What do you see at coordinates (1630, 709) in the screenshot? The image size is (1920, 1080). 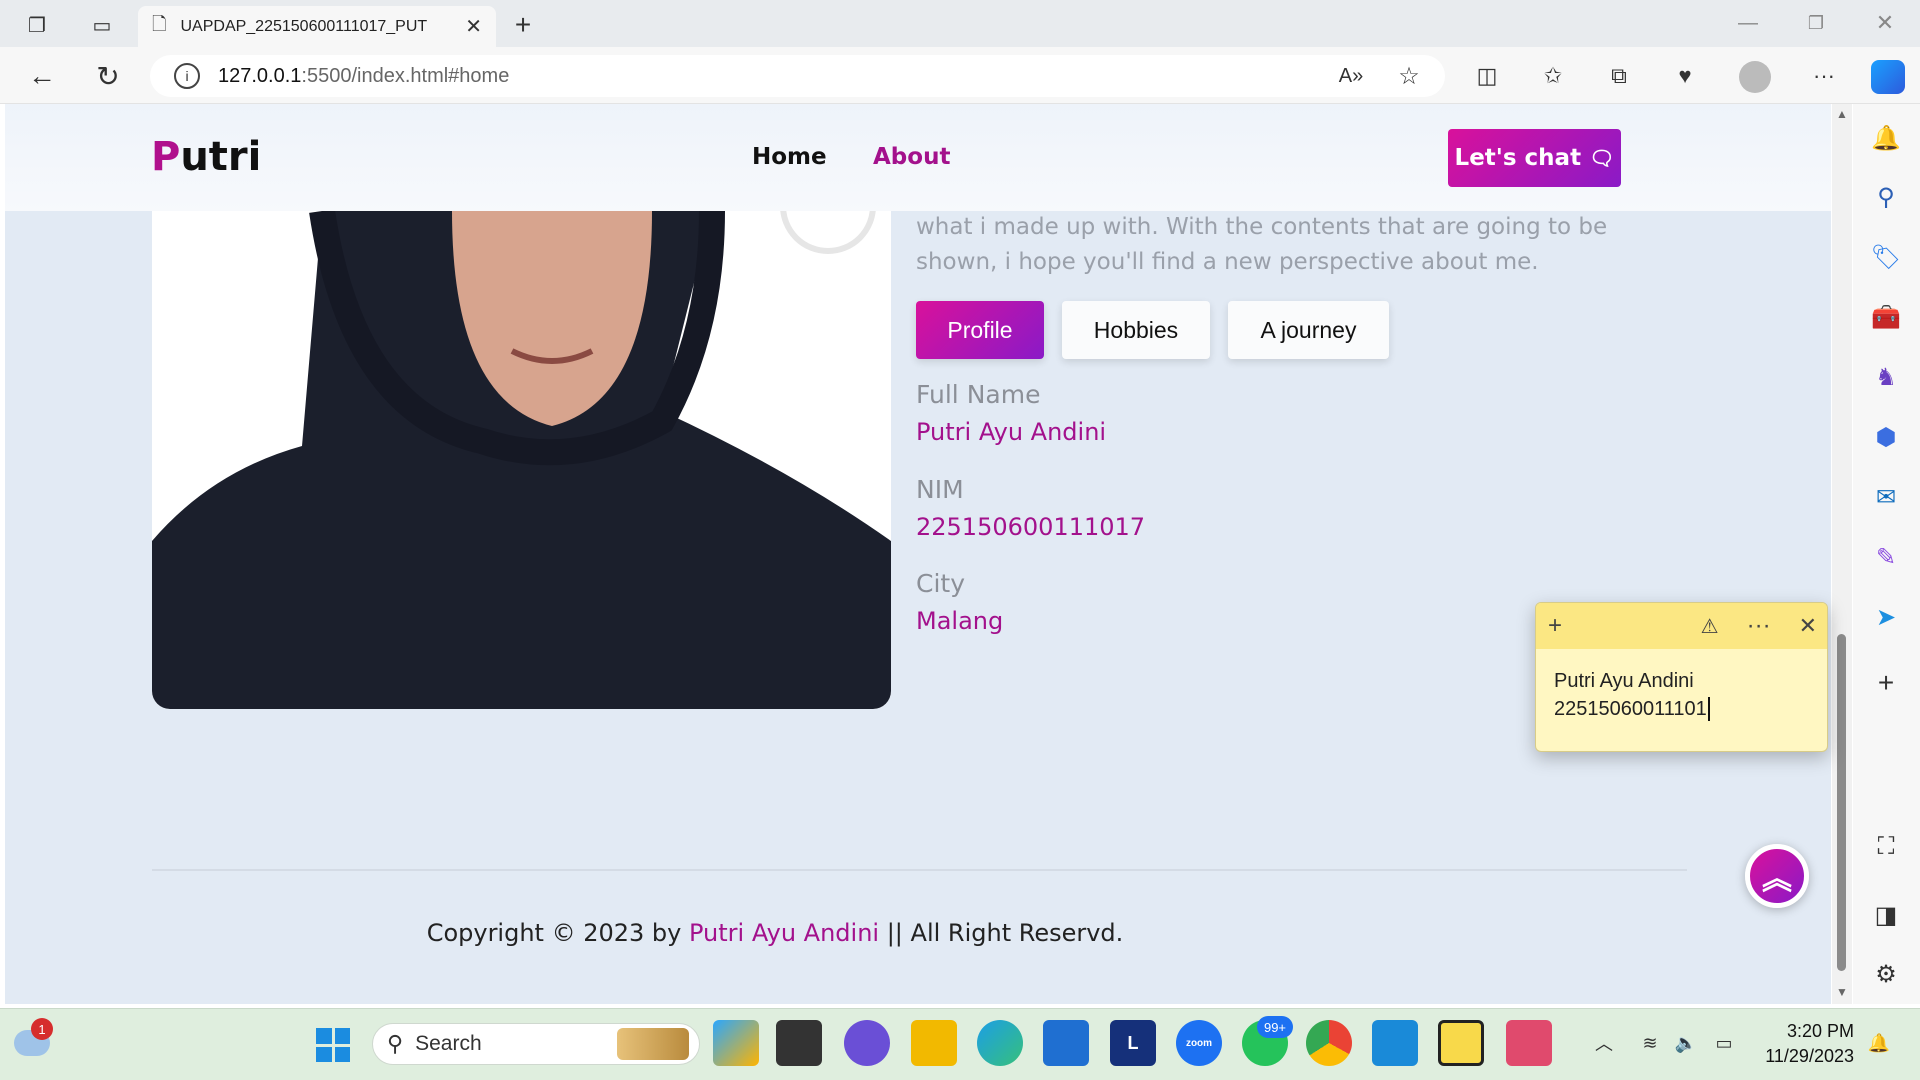 I see `sticky-note-line2: 22515060011101` at bounding box center [1630, 709].